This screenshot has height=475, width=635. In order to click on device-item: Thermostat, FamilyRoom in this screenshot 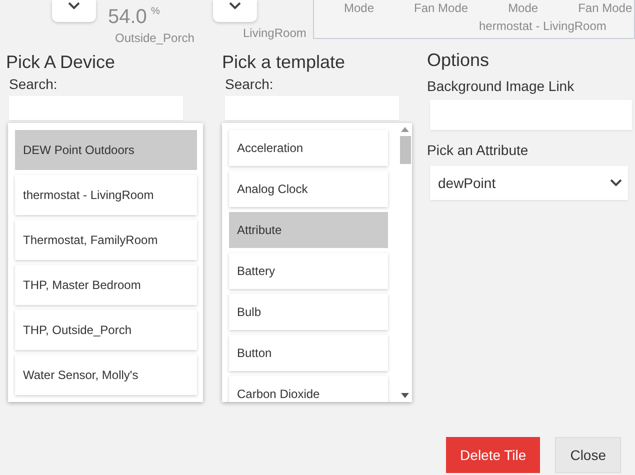, I will do `click(106, 240)`.